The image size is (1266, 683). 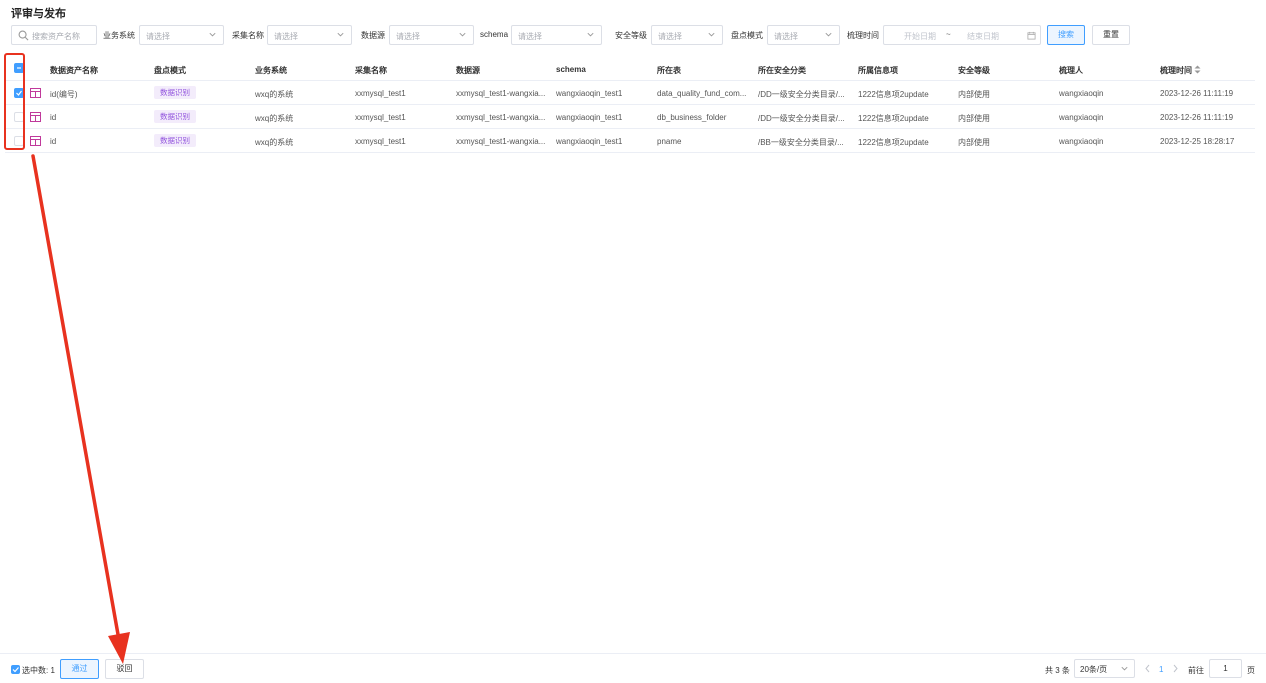 I want to click on data-source-select: 请选择, so click(x=431, y=35).